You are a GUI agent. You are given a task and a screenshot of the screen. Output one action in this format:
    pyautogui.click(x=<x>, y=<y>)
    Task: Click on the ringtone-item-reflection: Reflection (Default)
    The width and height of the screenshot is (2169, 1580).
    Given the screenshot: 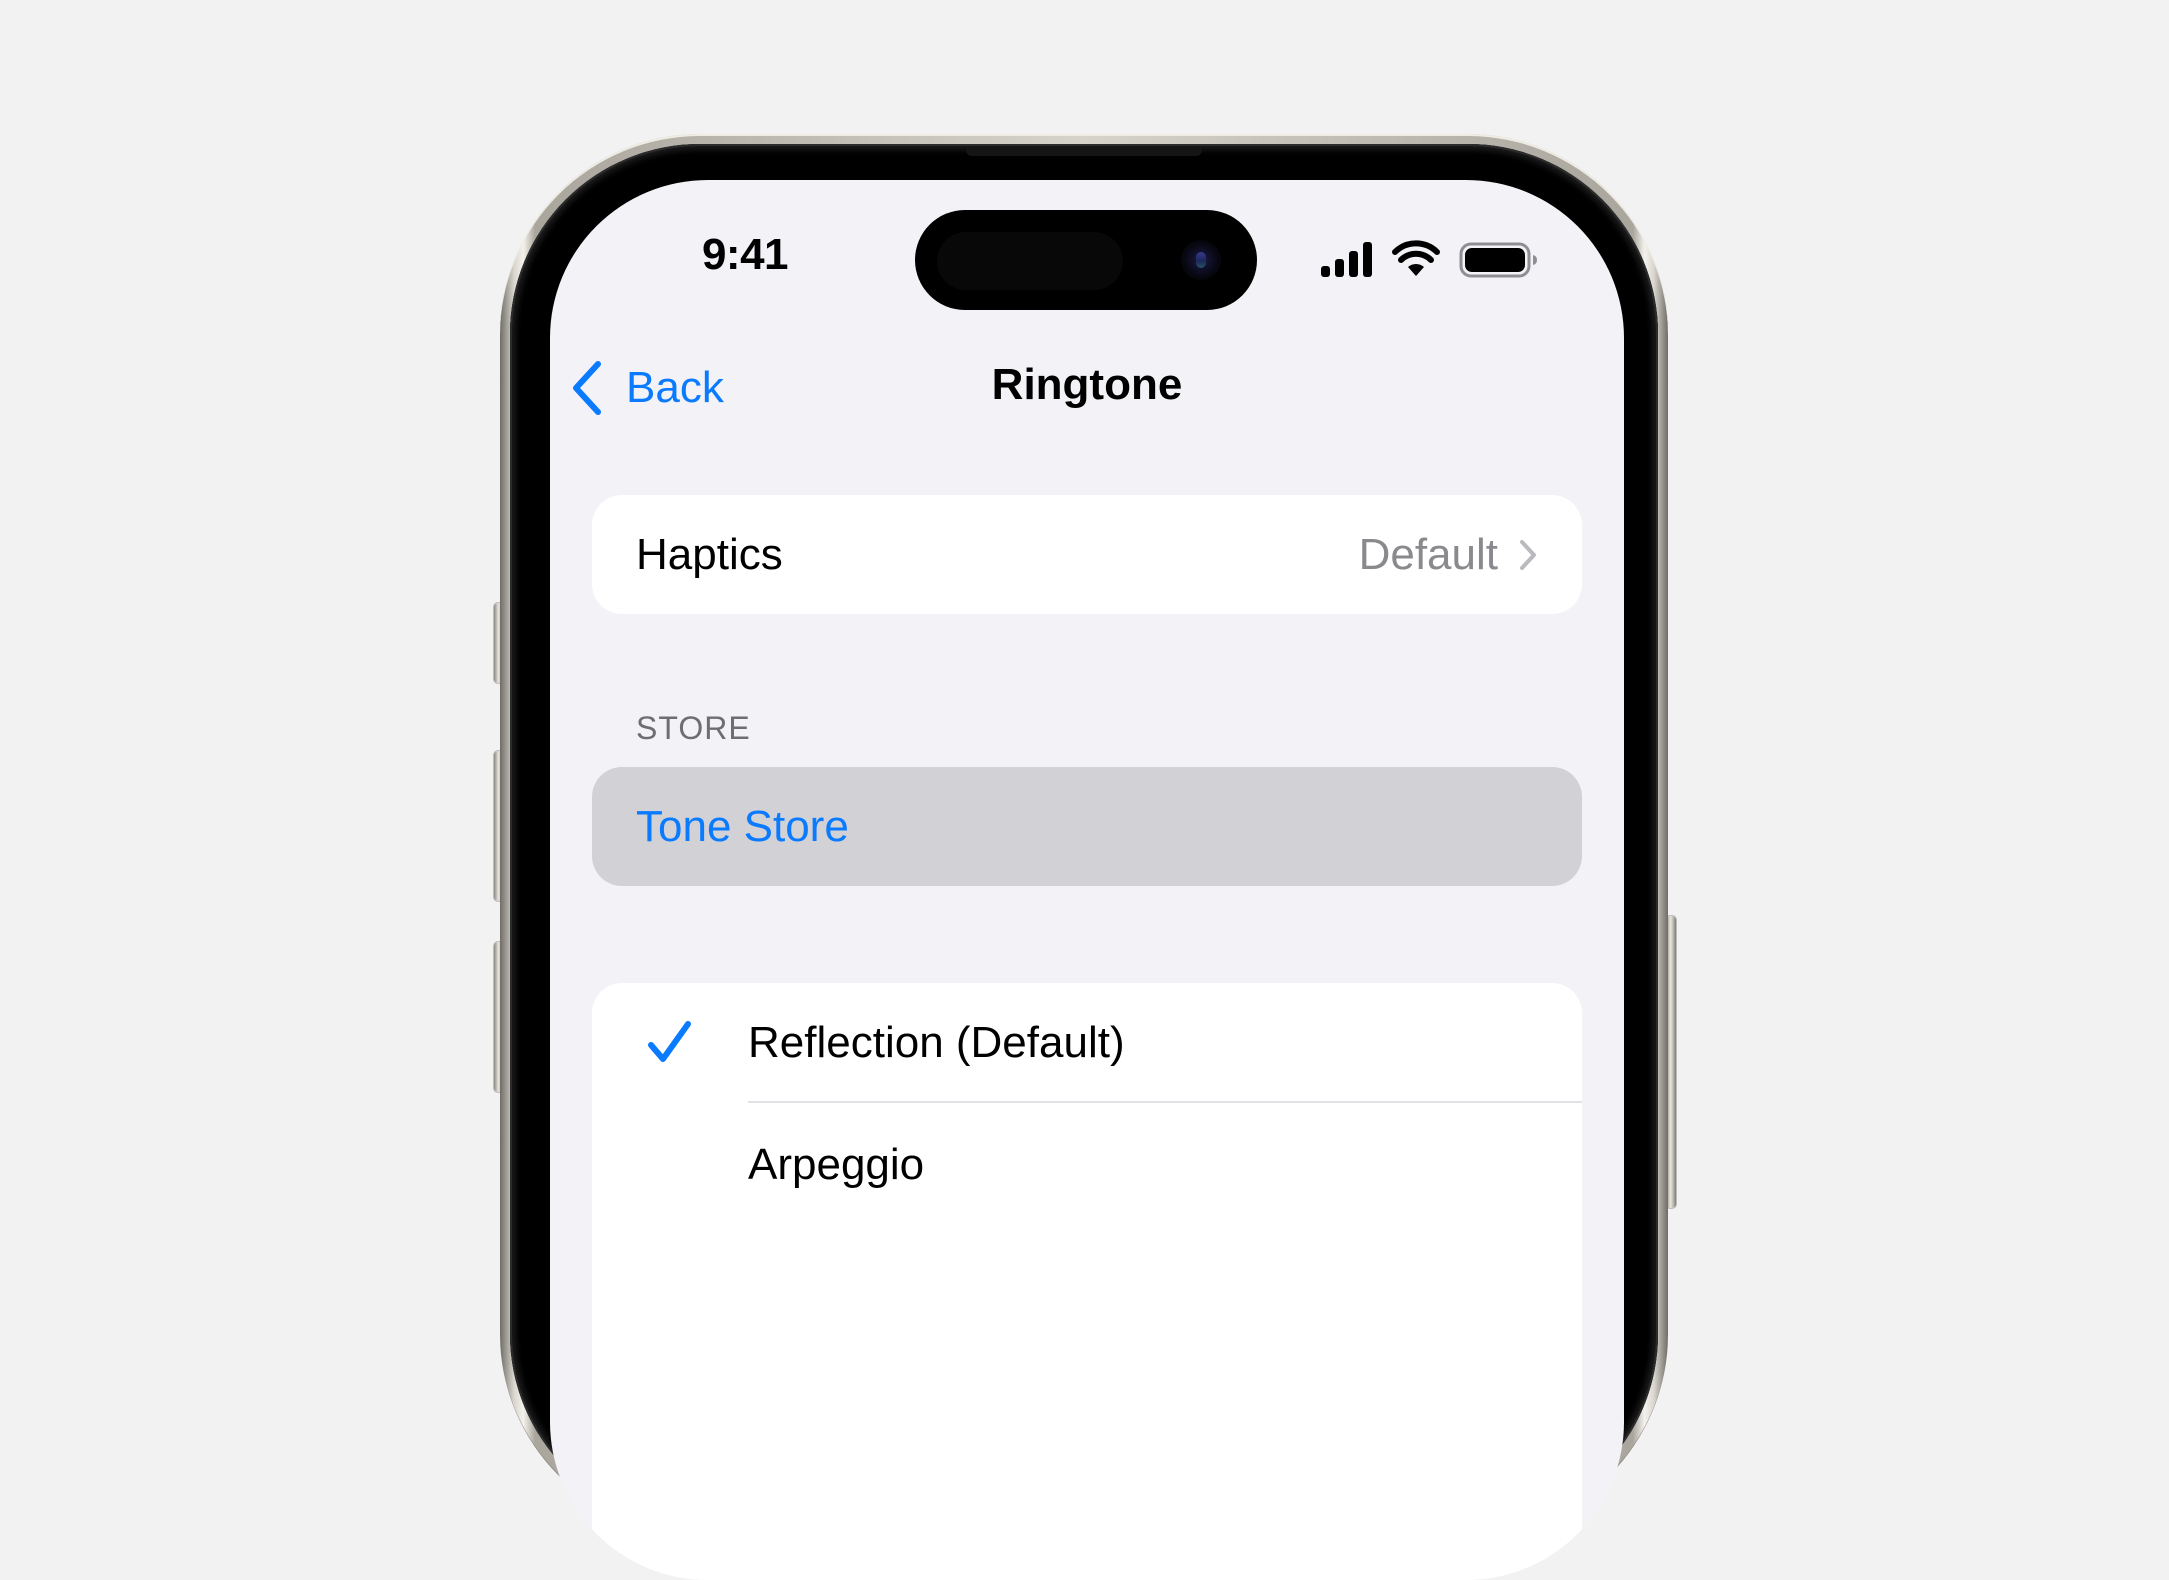 What is the action you would take?
    pyautogui.click(x=1087, y=1043)
    